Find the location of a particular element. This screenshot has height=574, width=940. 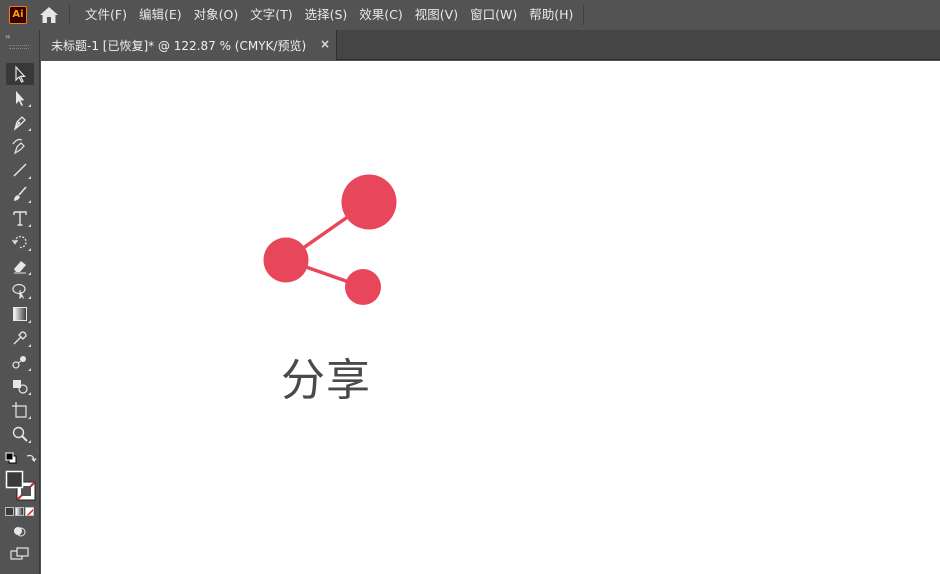

artboard-icon is located at coordinates (19, 410).